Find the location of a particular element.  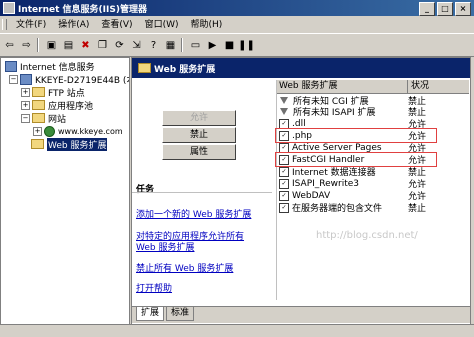

window-controls: _ □ × is located at coordinates (445, 9).